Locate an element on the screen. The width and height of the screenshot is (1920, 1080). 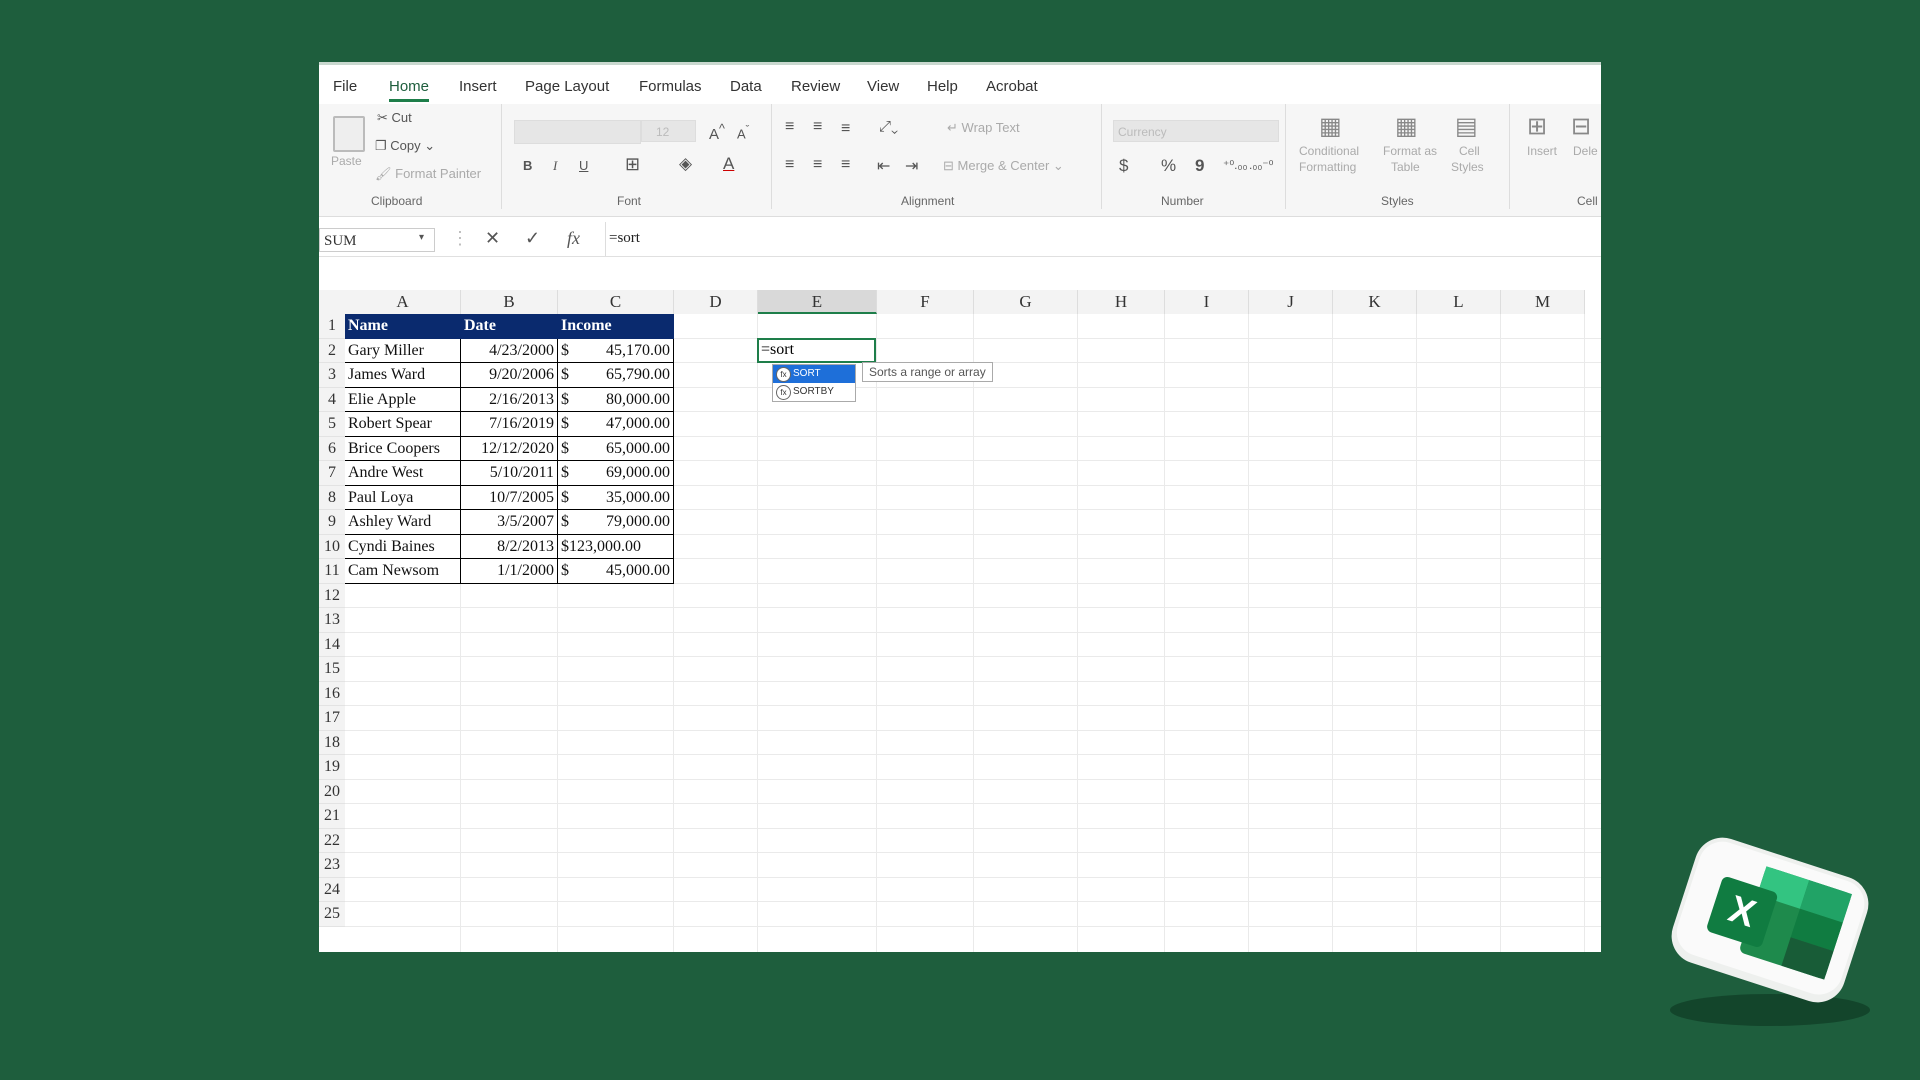
table-cell-income: $79,000.00 is located at coordinates (616, 522).